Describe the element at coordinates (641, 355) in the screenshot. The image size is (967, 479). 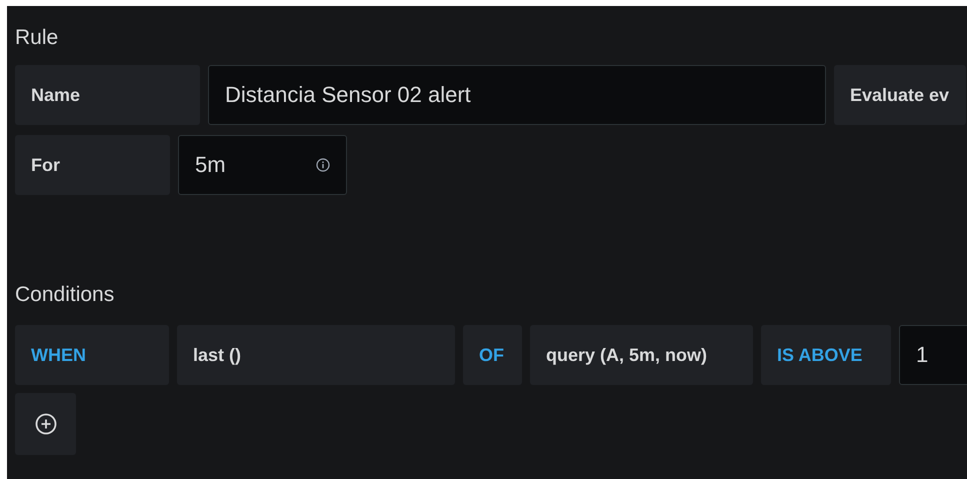
I see `condition-selector: query (A, 5m, now)` at that location.